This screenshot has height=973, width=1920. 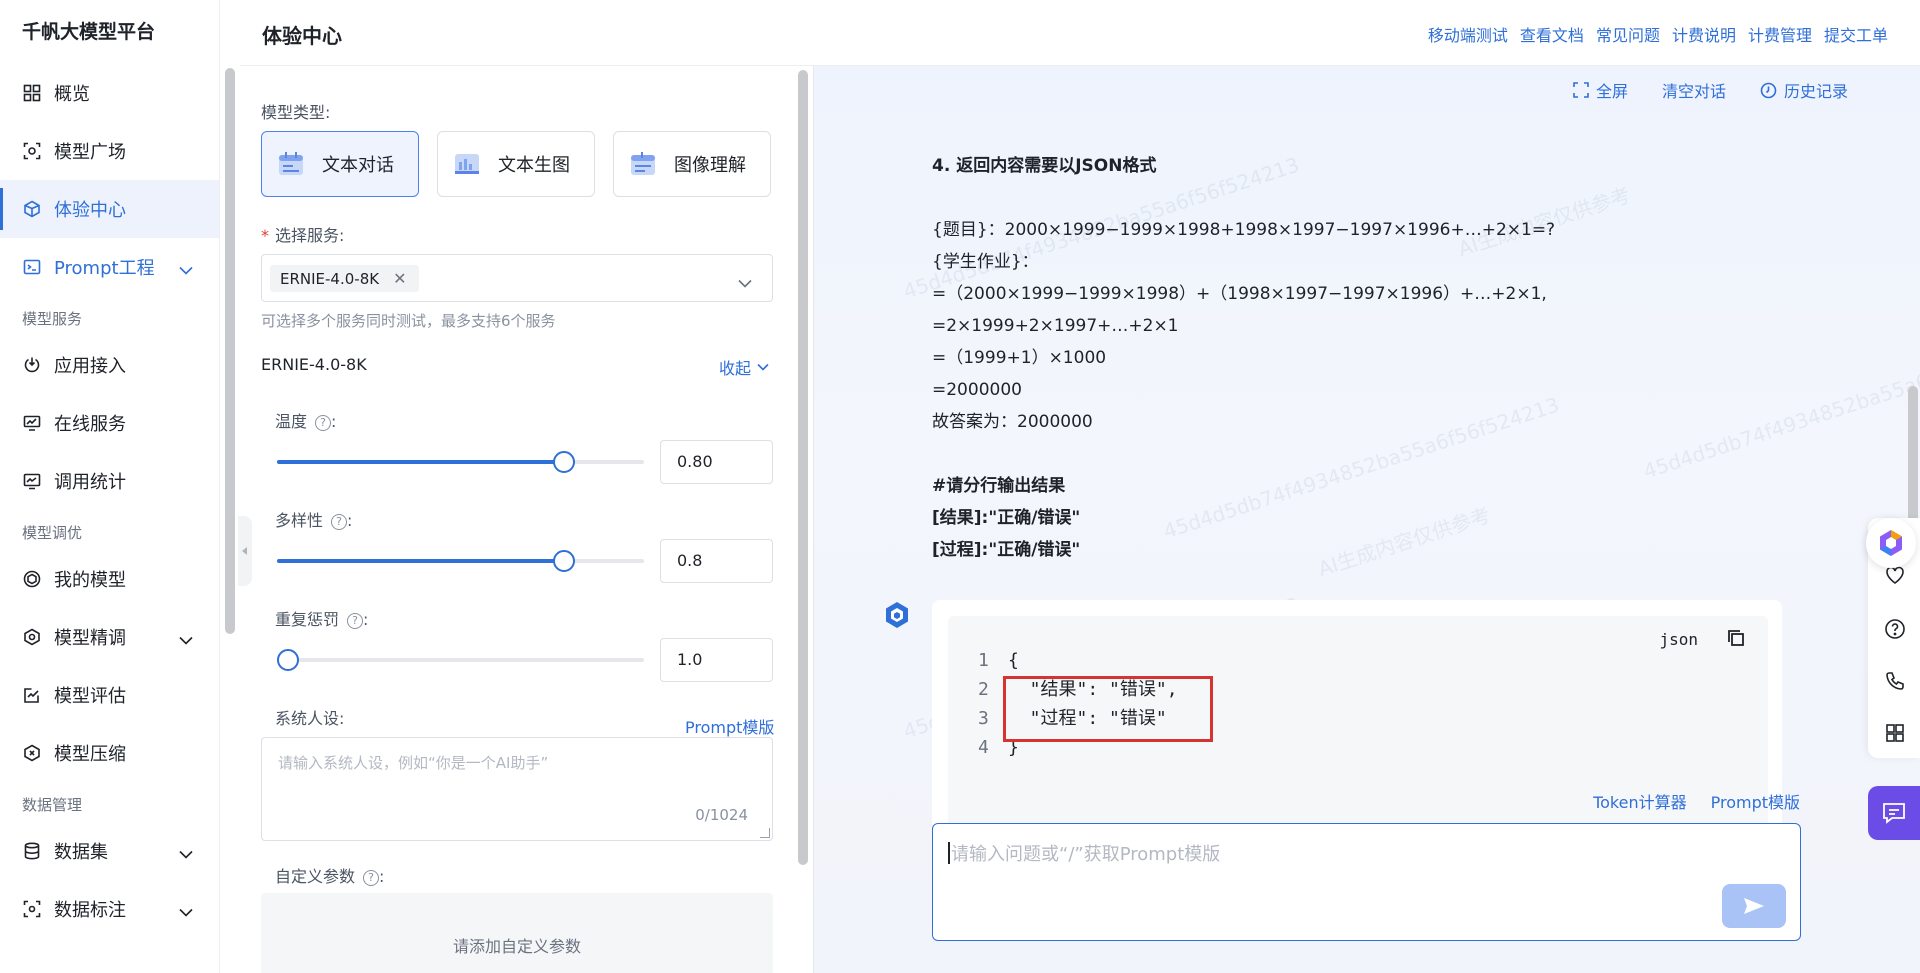 I want to click on penalty-input: 1.0, so click(x=716, y=660).